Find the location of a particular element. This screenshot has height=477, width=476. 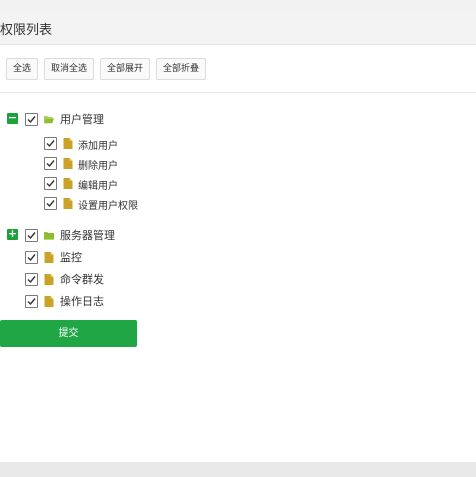

tree-label-delete-user: 删除用户 is located at coordinates (98, 166).